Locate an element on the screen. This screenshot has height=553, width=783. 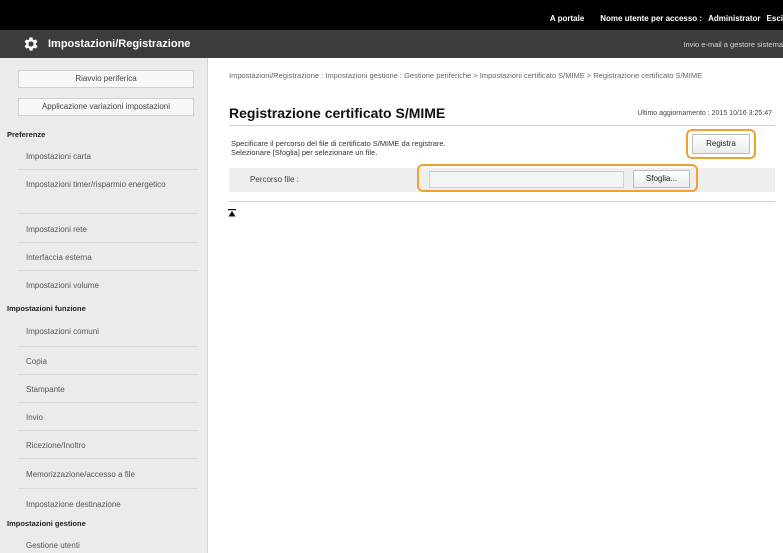
sidebar-section-function: Impostazioni funzione is located at coordinates (46, 308).